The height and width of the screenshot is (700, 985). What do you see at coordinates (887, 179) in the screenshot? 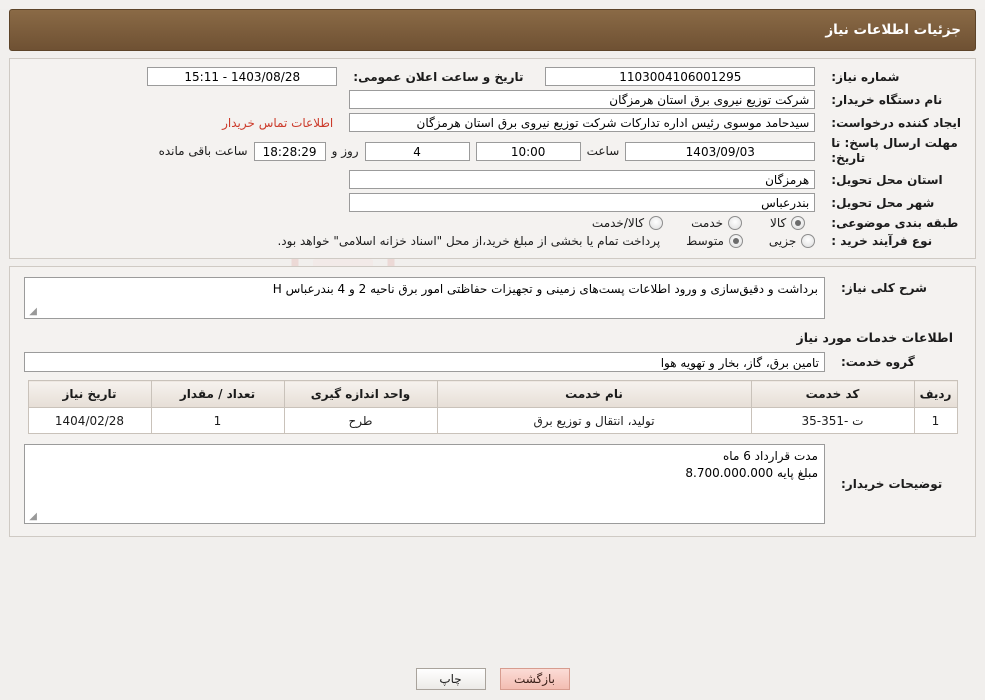
I see `province-label: استان محل تحویل:` at bounding box center [887, 179].